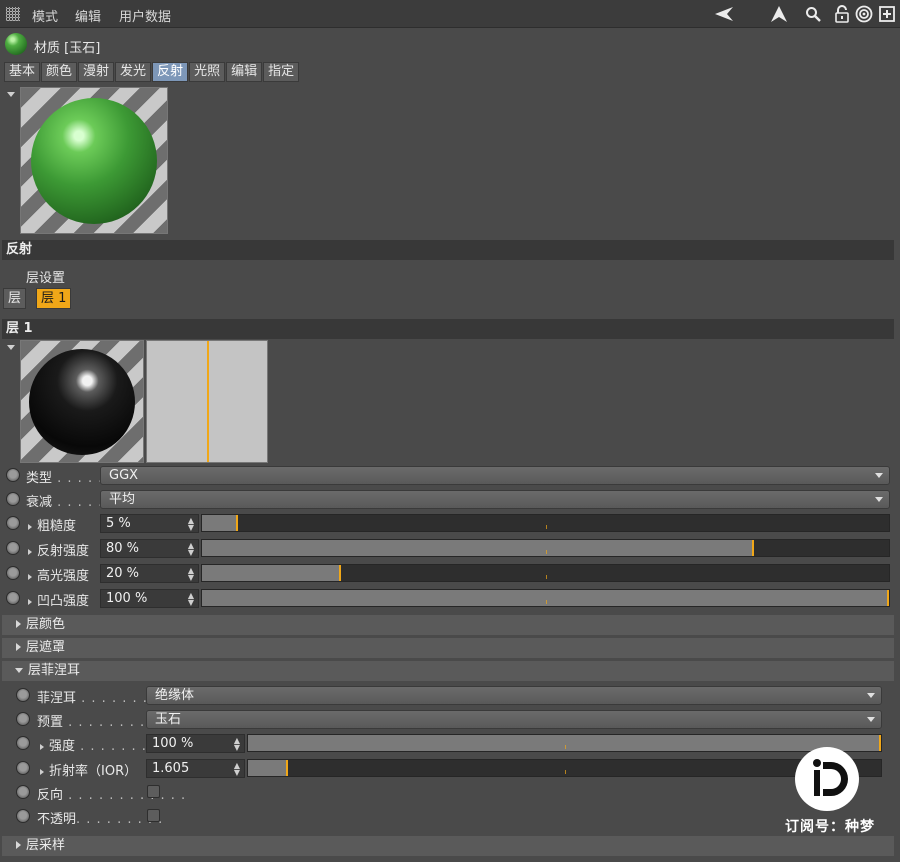  What do you see at coordinates (63, 576) in the screenshot?
I see `specular-strength-label-text: 高光强度` at bounding box center [63, 576].